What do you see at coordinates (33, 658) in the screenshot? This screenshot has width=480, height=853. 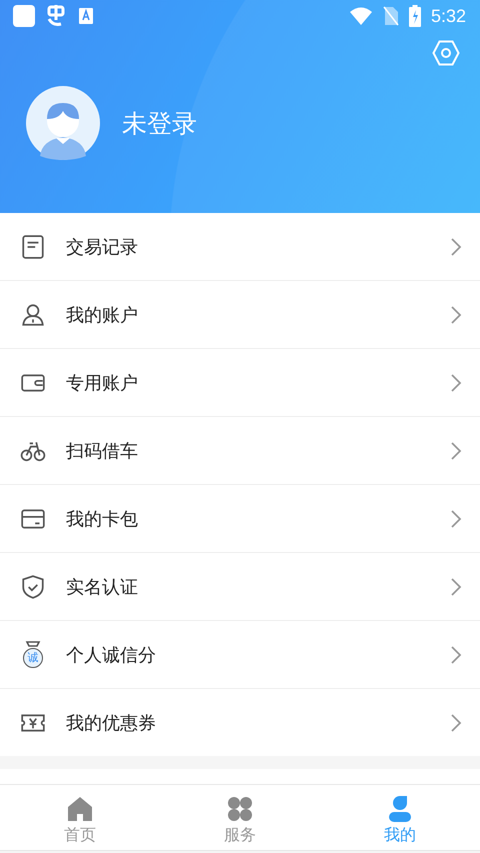 I see `medal-badge: 诚` at bounding box center [33, 658].